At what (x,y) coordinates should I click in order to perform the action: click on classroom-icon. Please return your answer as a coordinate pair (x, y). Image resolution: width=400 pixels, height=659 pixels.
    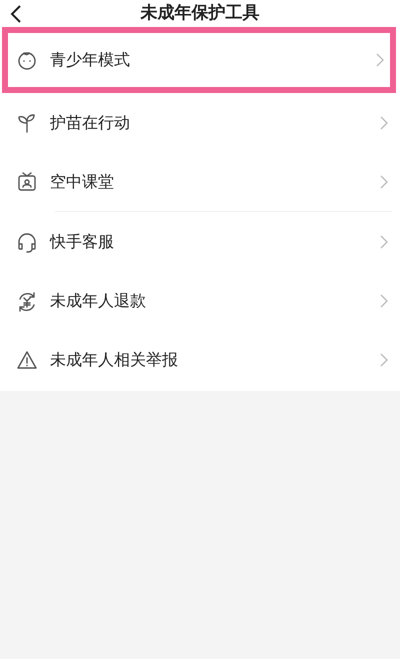
    Looking at the image, I should click on (27, 181).